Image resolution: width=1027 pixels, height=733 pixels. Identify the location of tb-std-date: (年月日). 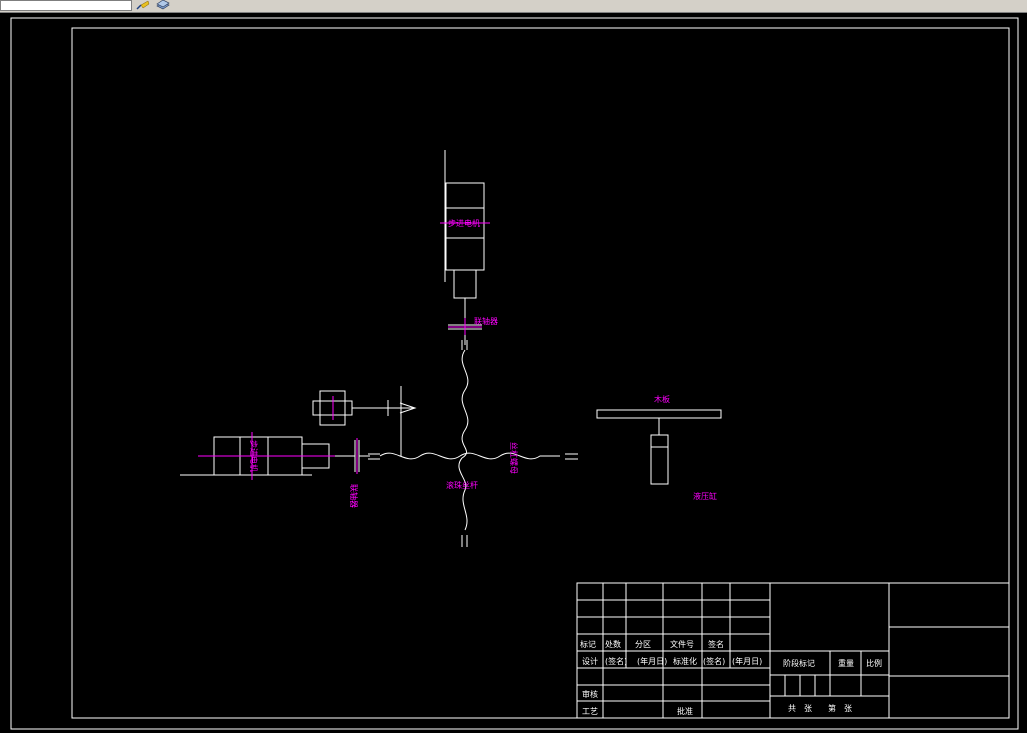
(747, 661).